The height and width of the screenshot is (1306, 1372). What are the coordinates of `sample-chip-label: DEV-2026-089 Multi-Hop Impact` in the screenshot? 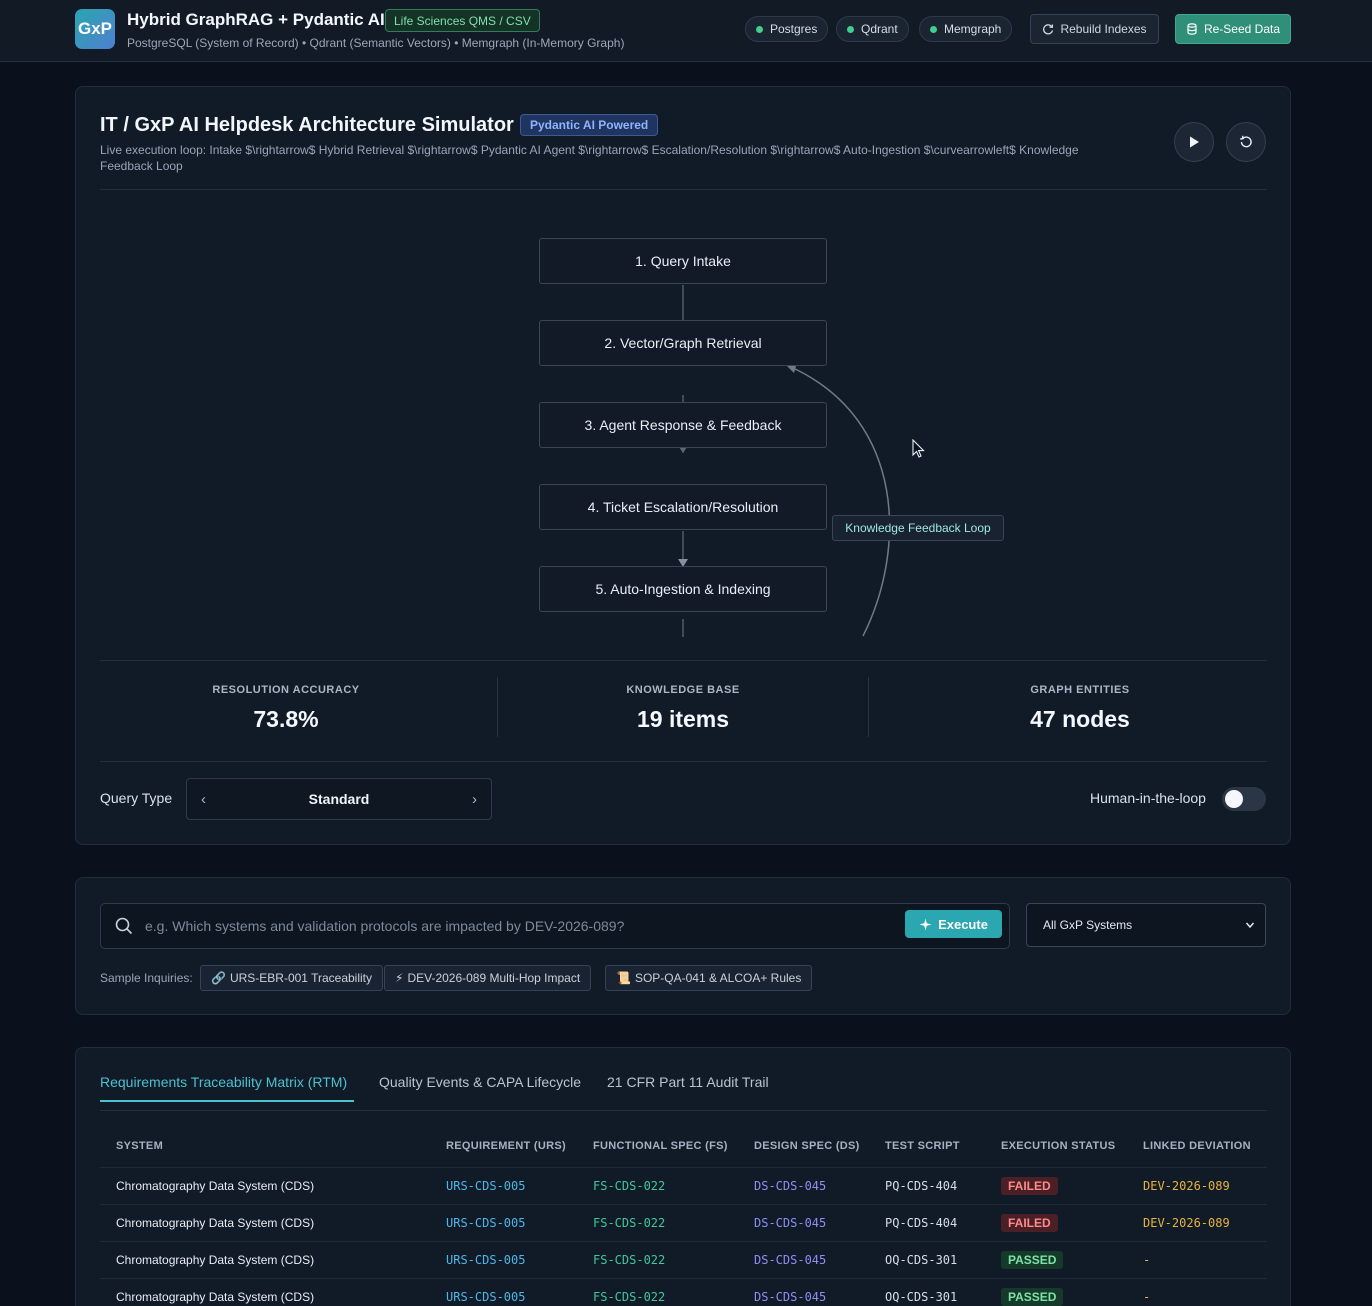 It's located at (494, 978).